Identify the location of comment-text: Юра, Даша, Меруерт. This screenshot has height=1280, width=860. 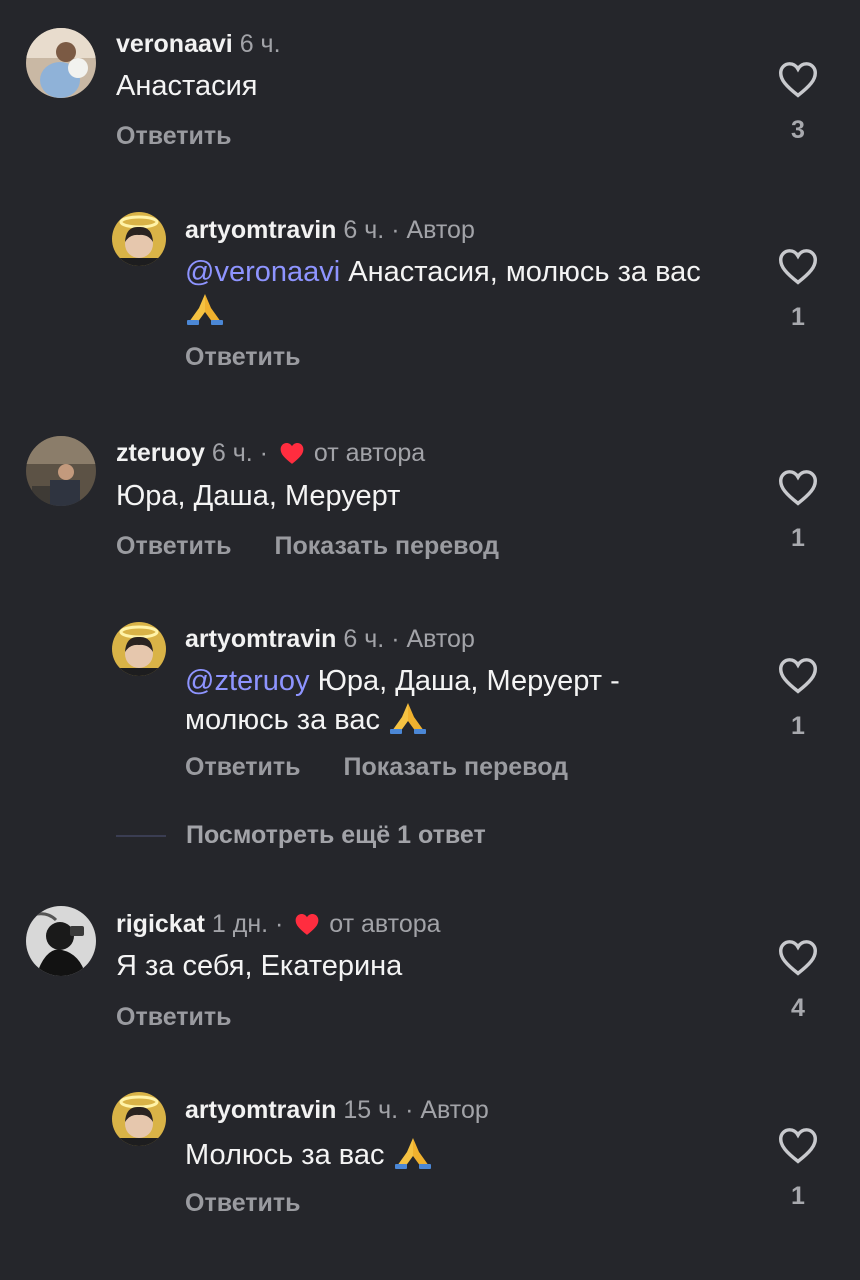
(386, 496).